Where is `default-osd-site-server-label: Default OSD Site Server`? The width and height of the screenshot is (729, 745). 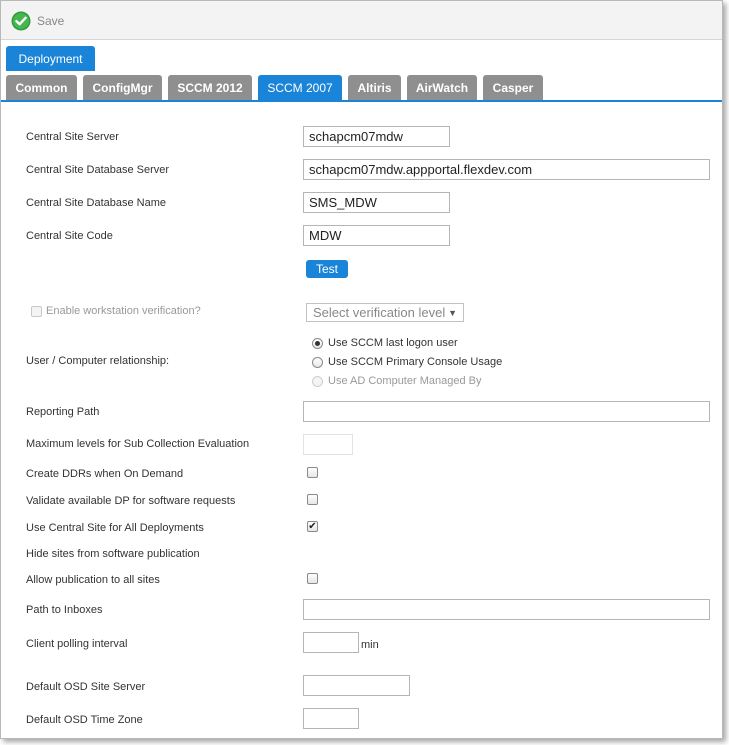 default-osd-site-server-label: Default OSD Site Server is located at coordinates (86, 687).